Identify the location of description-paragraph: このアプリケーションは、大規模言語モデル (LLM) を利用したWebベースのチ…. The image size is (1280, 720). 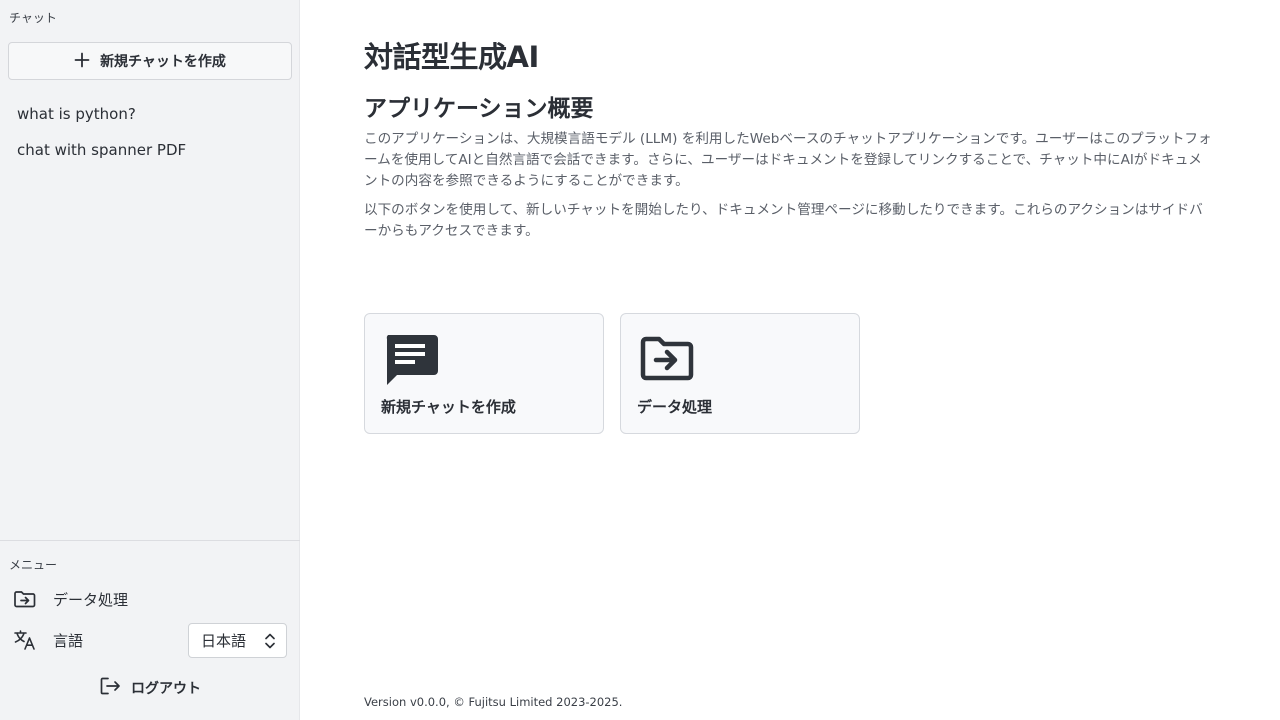
(788, 160).